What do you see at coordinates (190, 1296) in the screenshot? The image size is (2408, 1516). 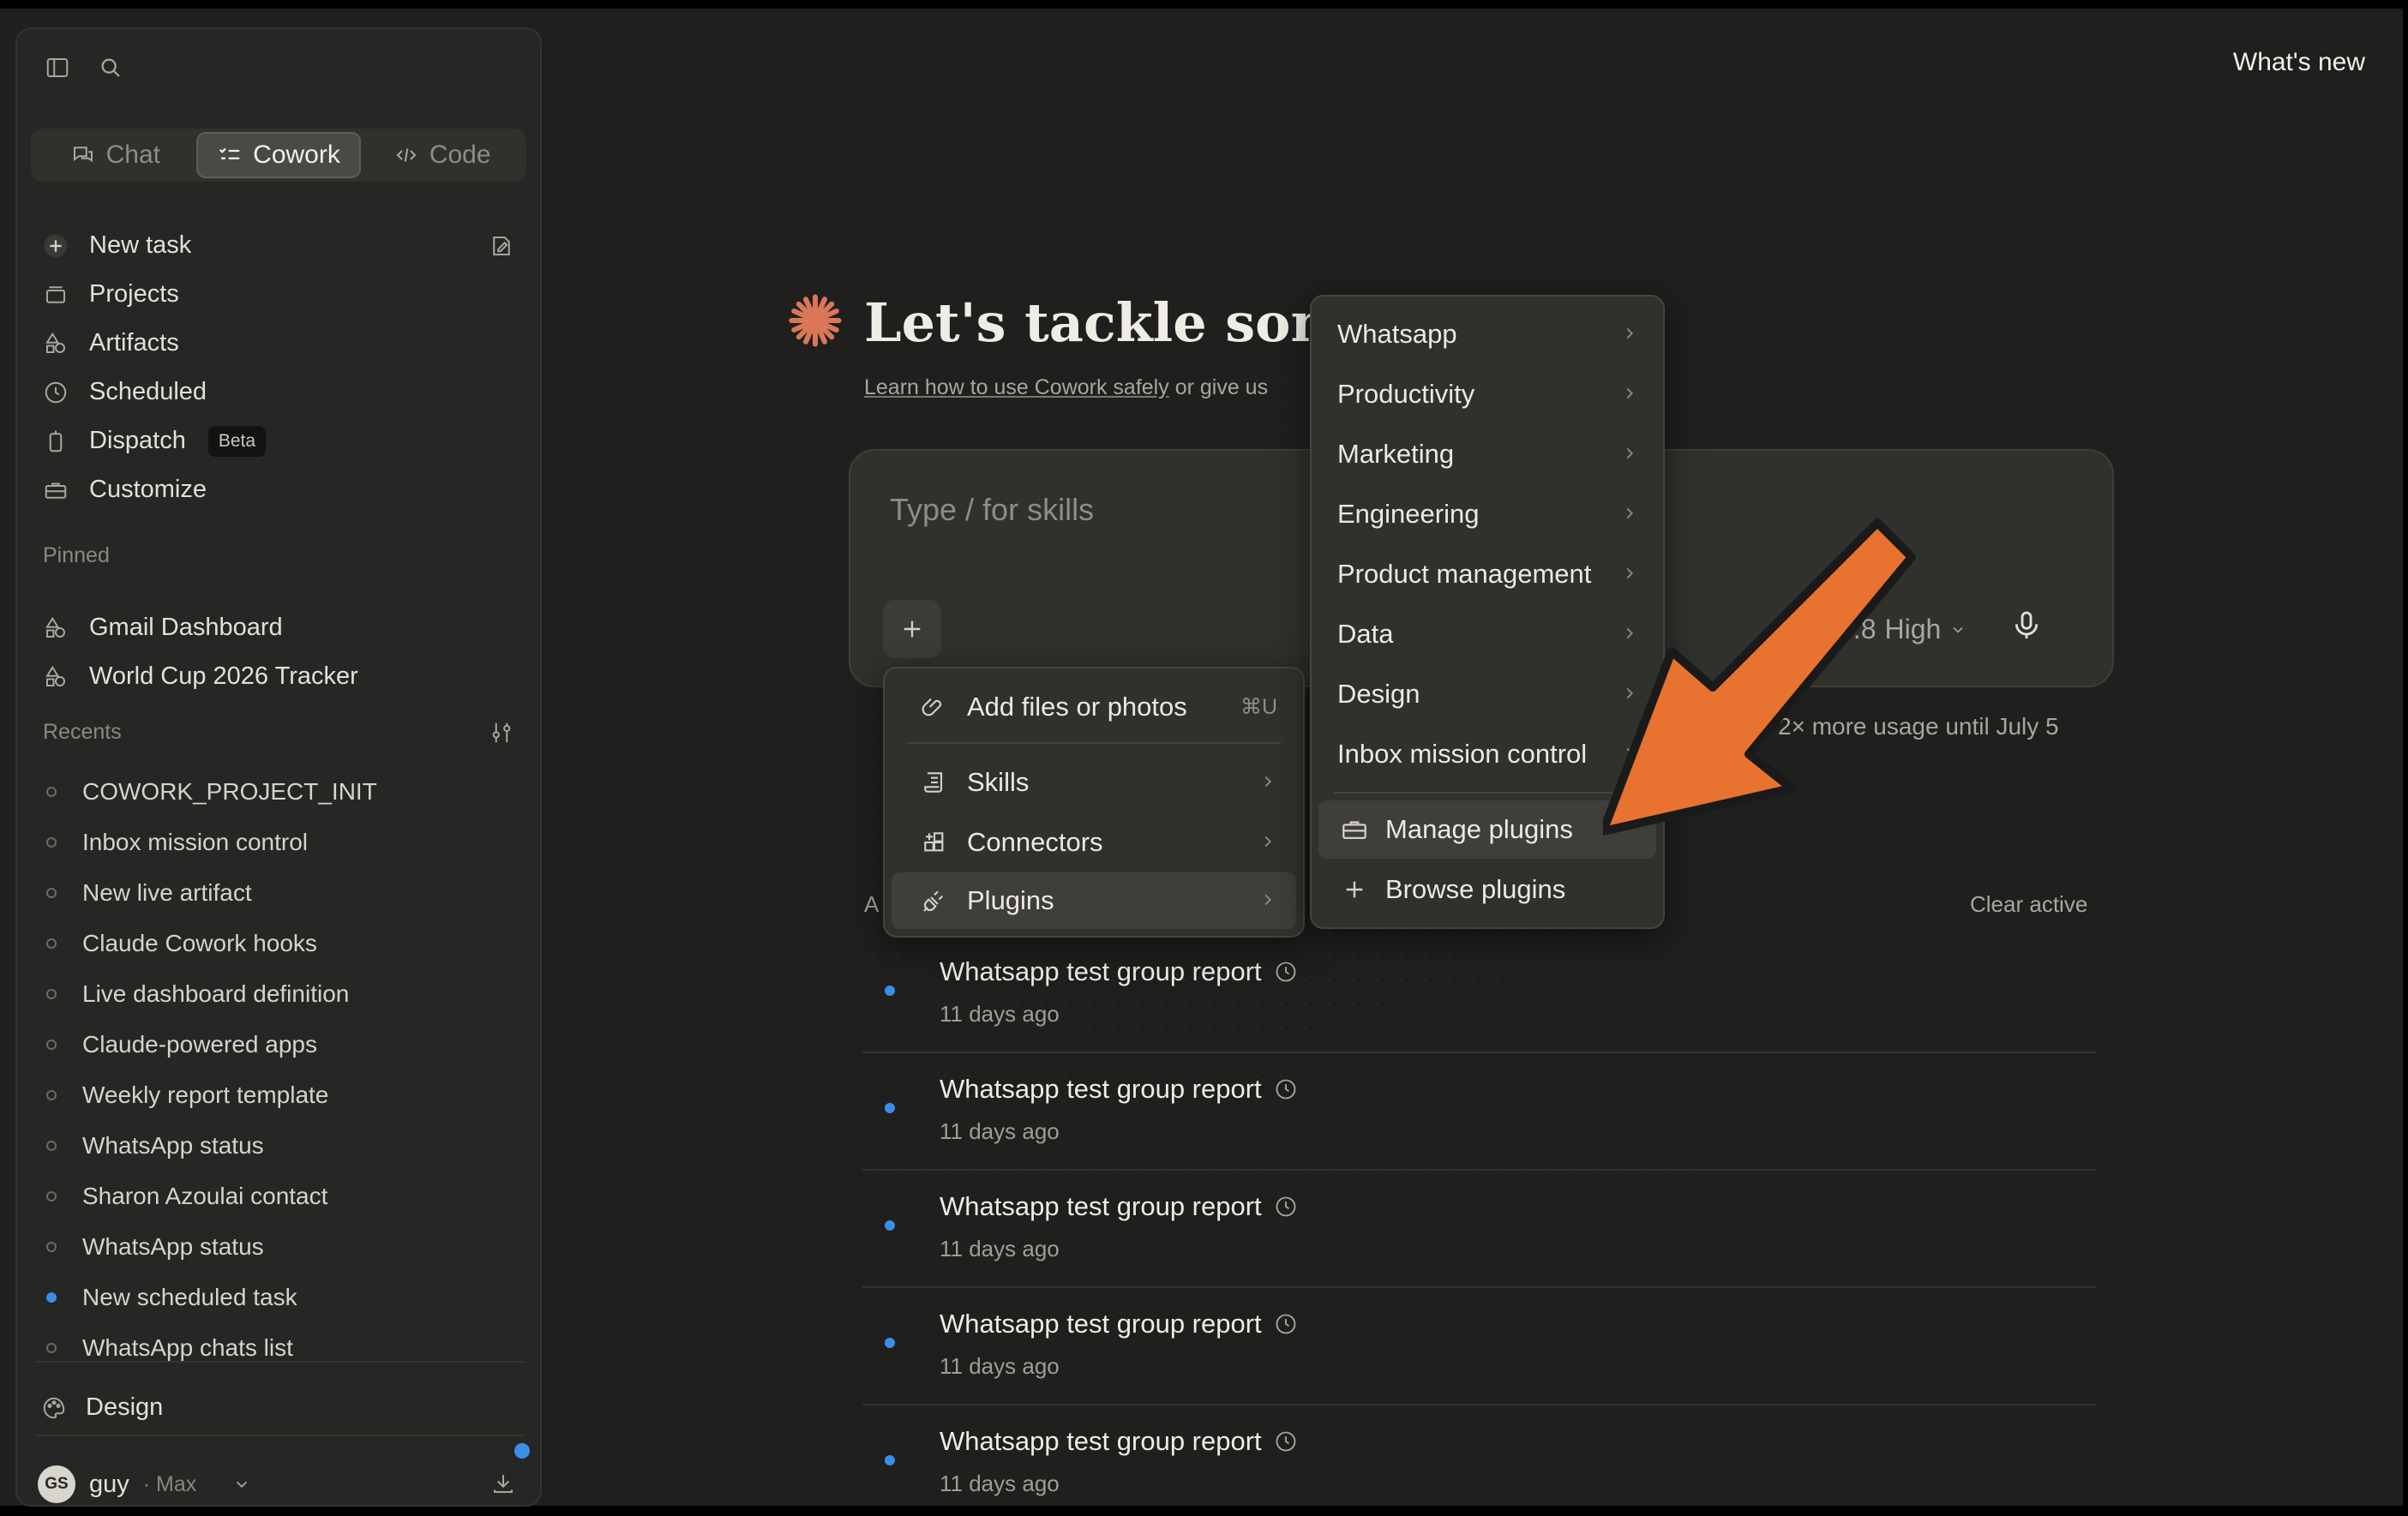 I see `list-item-label: New scheduled task` at bounding box center [190, 1296].